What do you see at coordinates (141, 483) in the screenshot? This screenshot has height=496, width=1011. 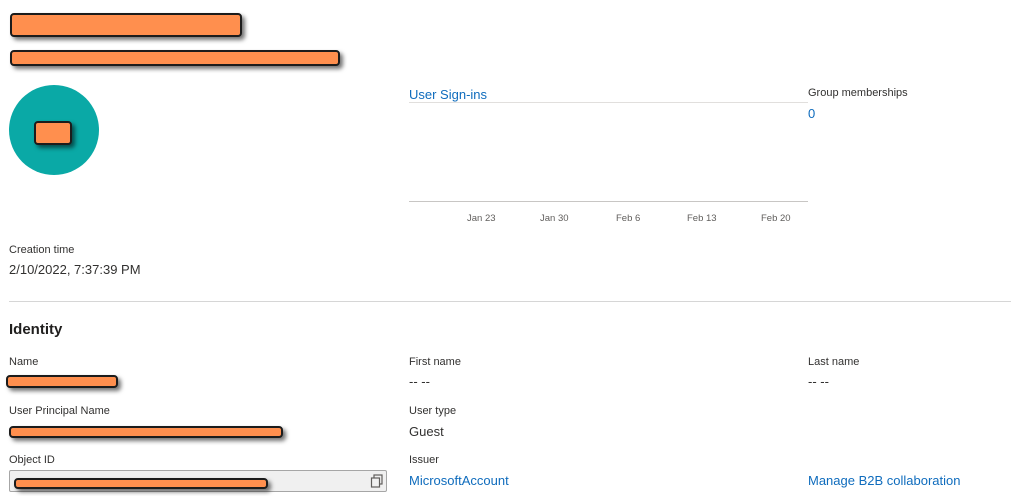 I see `redaction-object-id` at bounding box center [141, 483].